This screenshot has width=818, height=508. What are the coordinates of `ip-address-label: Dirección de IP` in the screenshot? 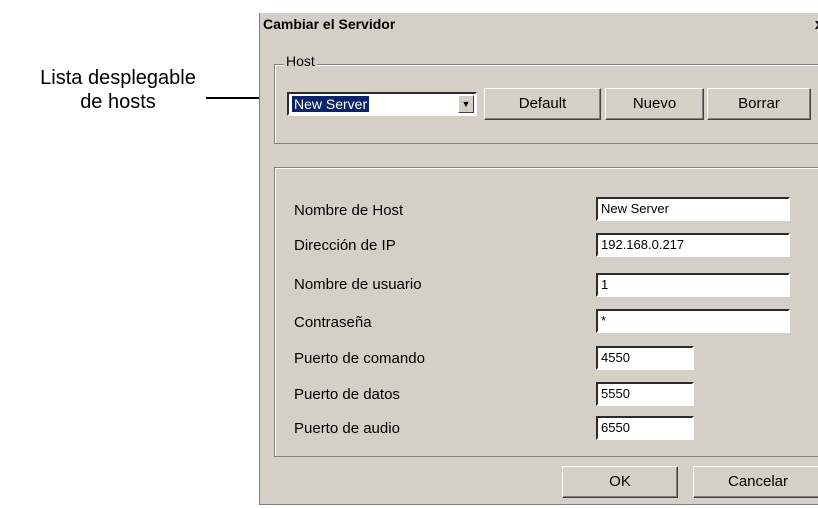 It's located at (345, 245).